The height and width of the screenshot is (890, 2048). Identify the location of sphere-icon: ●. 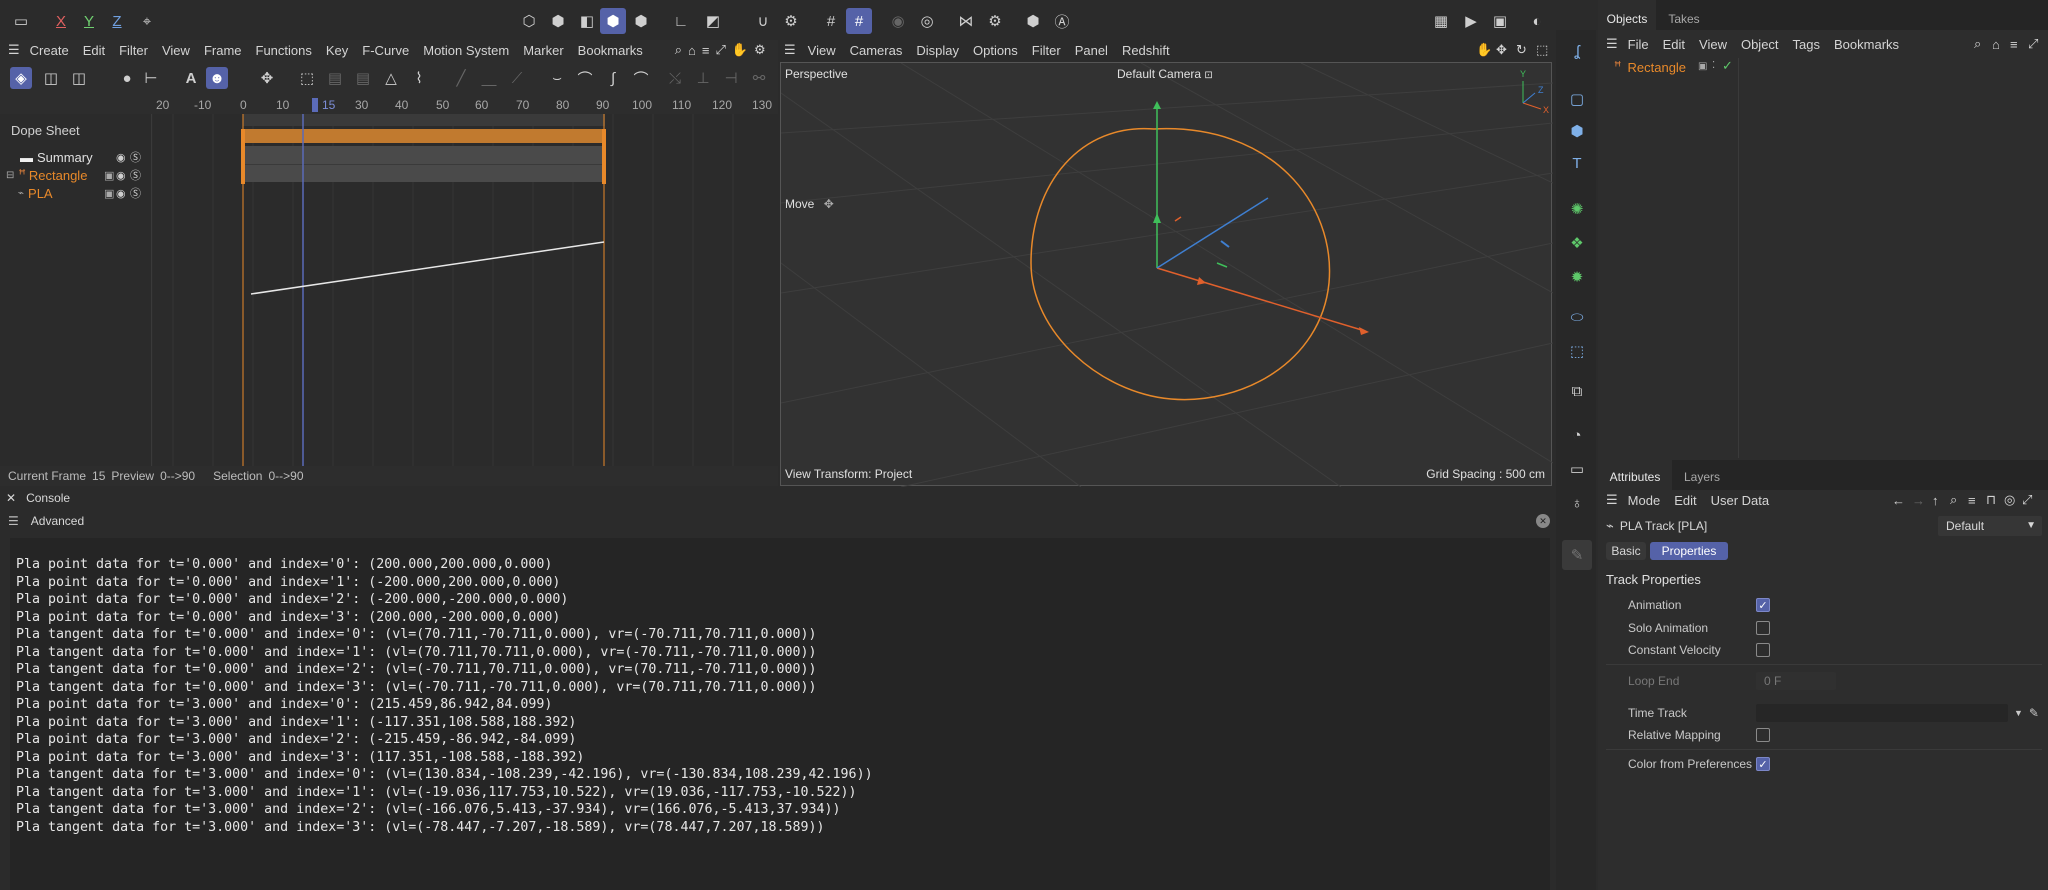
(127, 78).